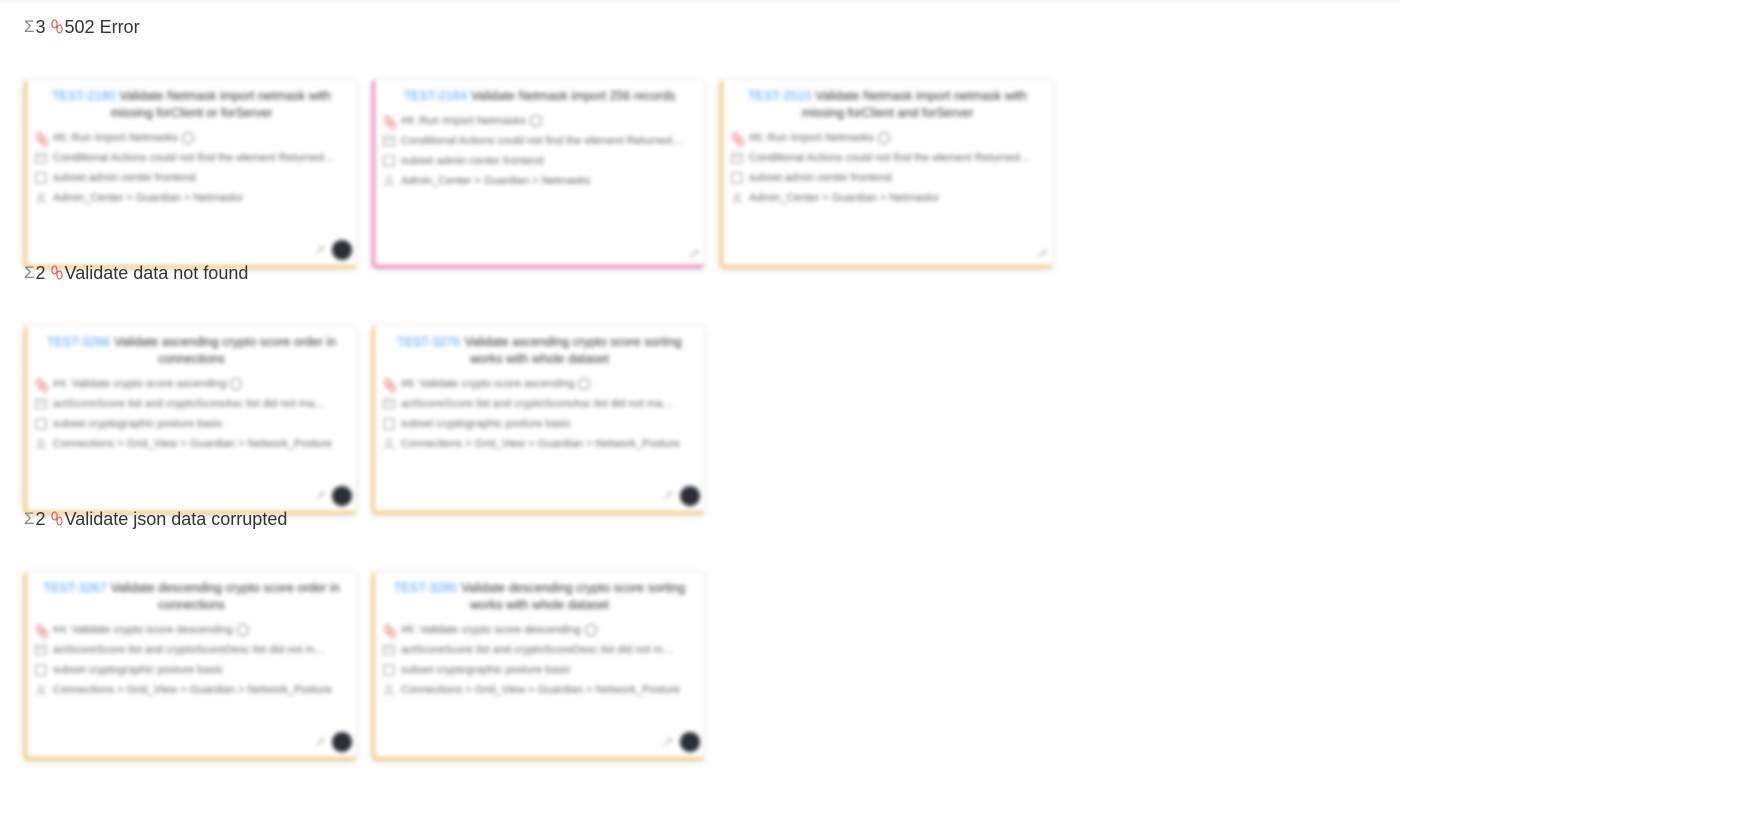  What do you see at coordinates (538, 27) in the screenshot?
I see `group-header: Σ 3 502 Error` at bounding box center [538, 27].